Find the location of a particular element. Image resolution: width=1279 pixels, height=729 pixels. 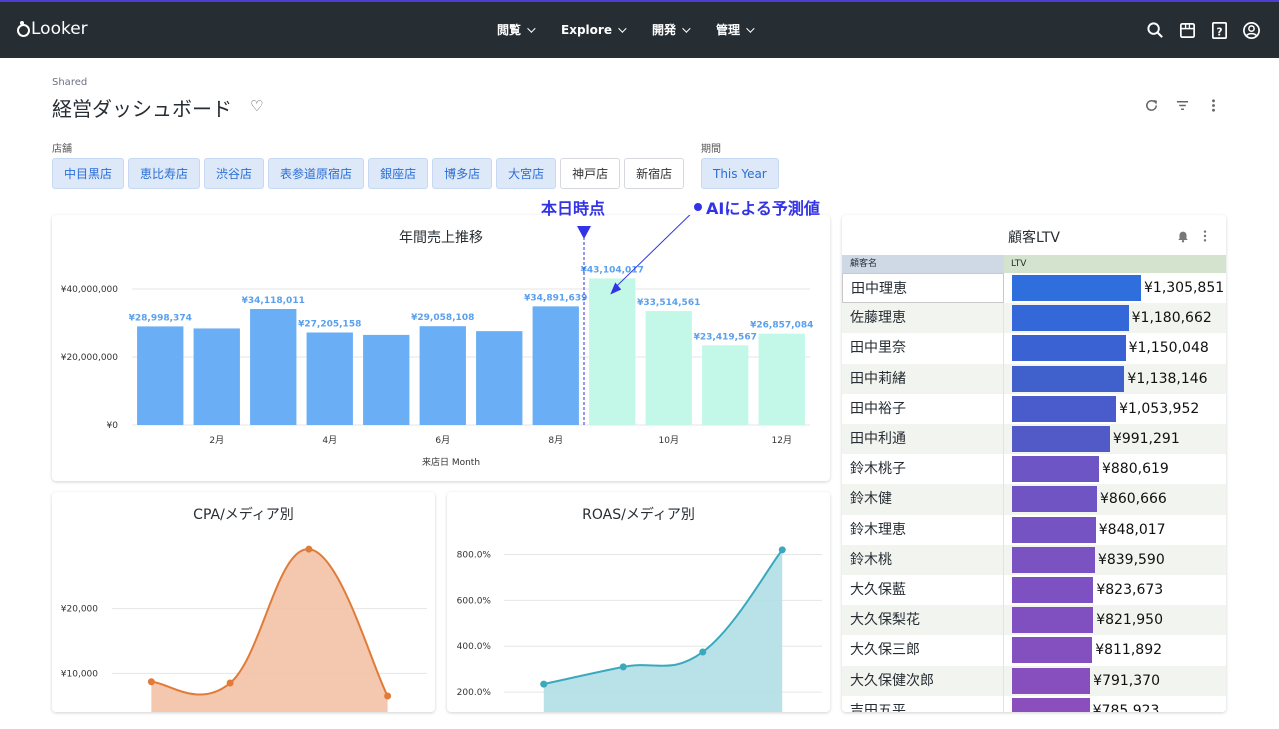

ltv-value: ¥848,017 is located at coordinates (1132, 529).